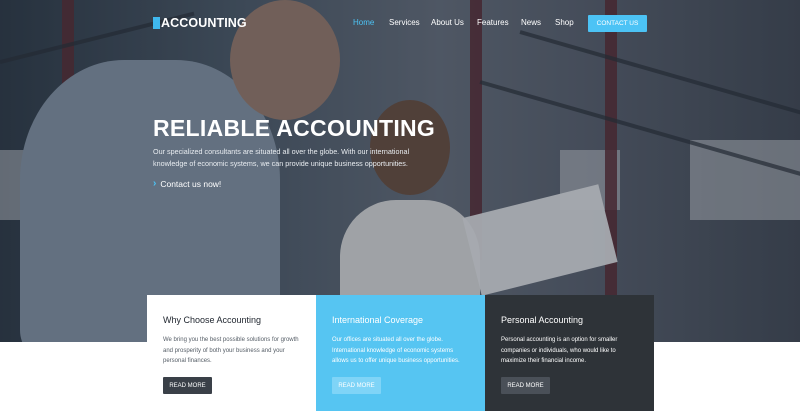  I want to click on contact-now-link: › Contact us now!, so click(187, 183).